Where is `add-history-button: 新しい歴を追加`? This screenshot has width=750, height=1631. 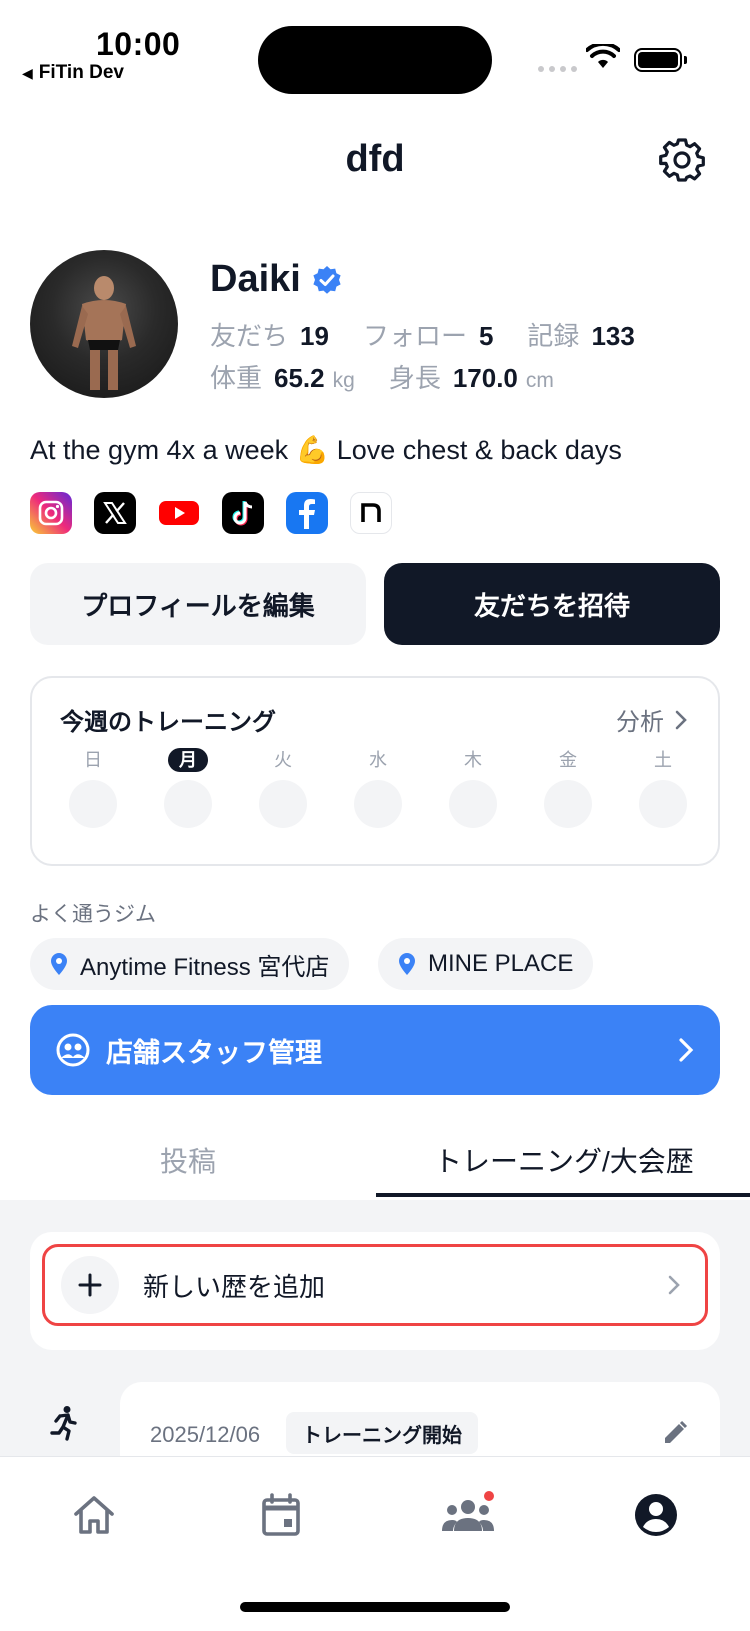
add-history-button: 新しい歴を追加 is located at coordinates (375, 1285).